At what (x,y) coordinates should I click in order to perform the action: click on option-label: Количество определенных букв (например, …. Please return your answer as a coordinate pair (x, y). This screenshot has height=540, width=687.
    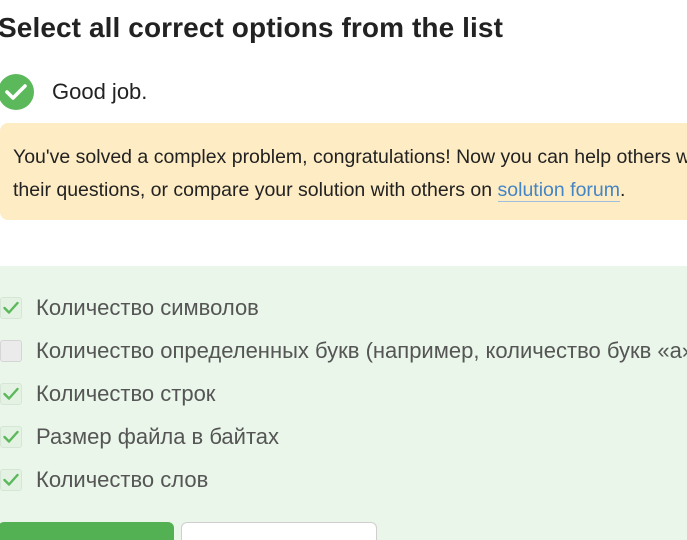
    Looking at the image, I should click on (361, 350).